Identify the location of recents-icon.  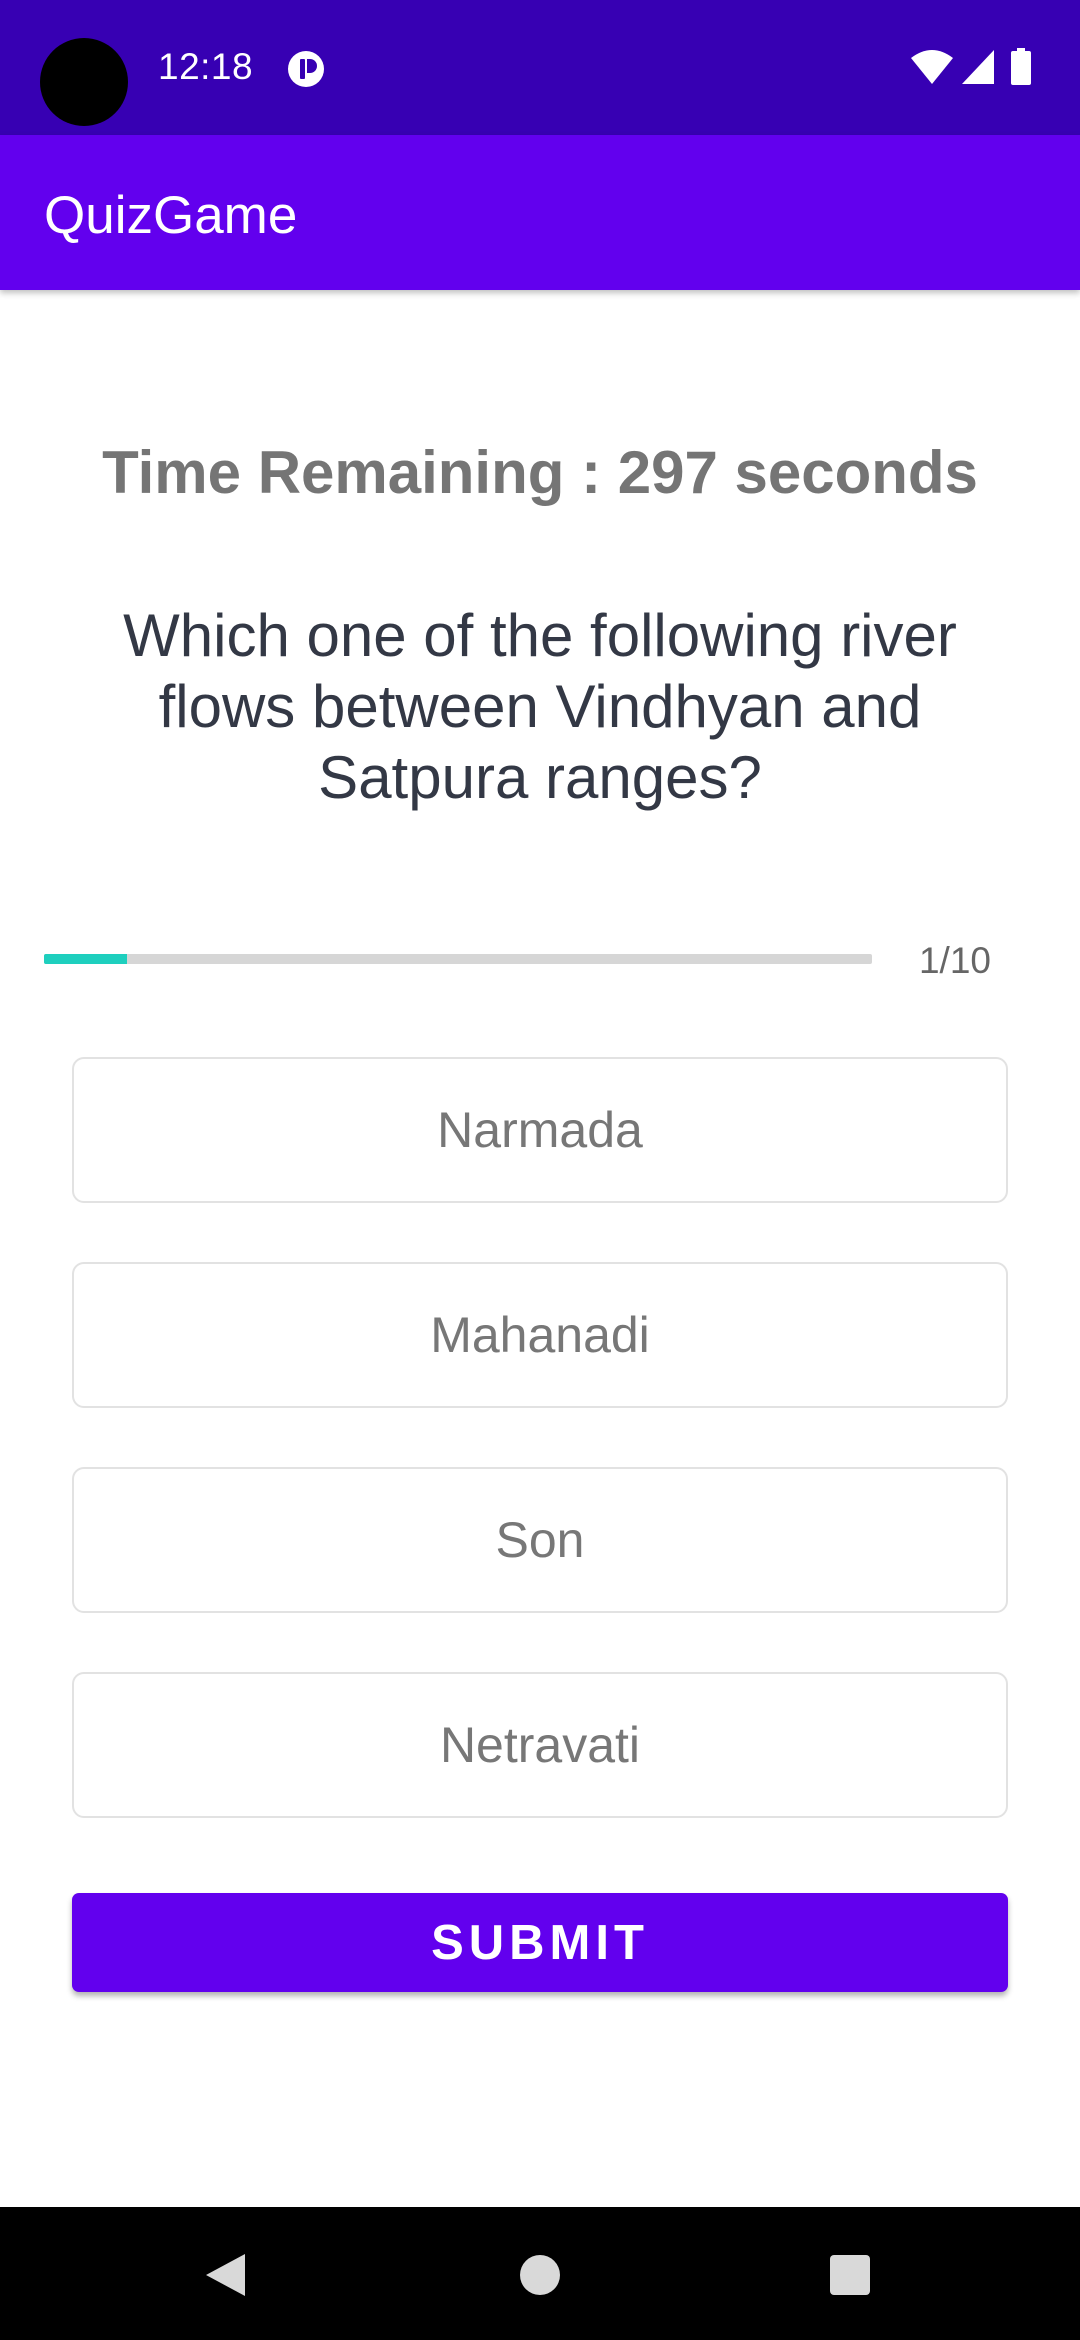
(850, 2275).